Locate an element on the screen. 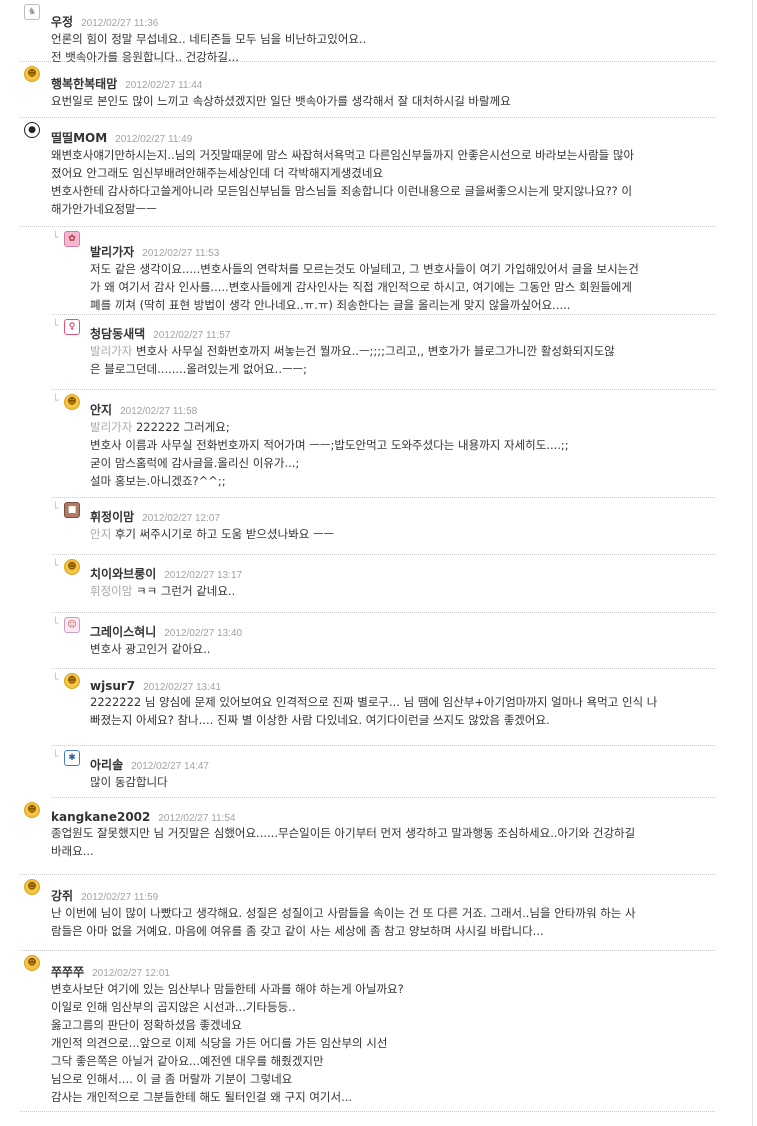 This screenshot has height=1126, width=757. comment-author: 우정 is located at coordinates (62, 22).